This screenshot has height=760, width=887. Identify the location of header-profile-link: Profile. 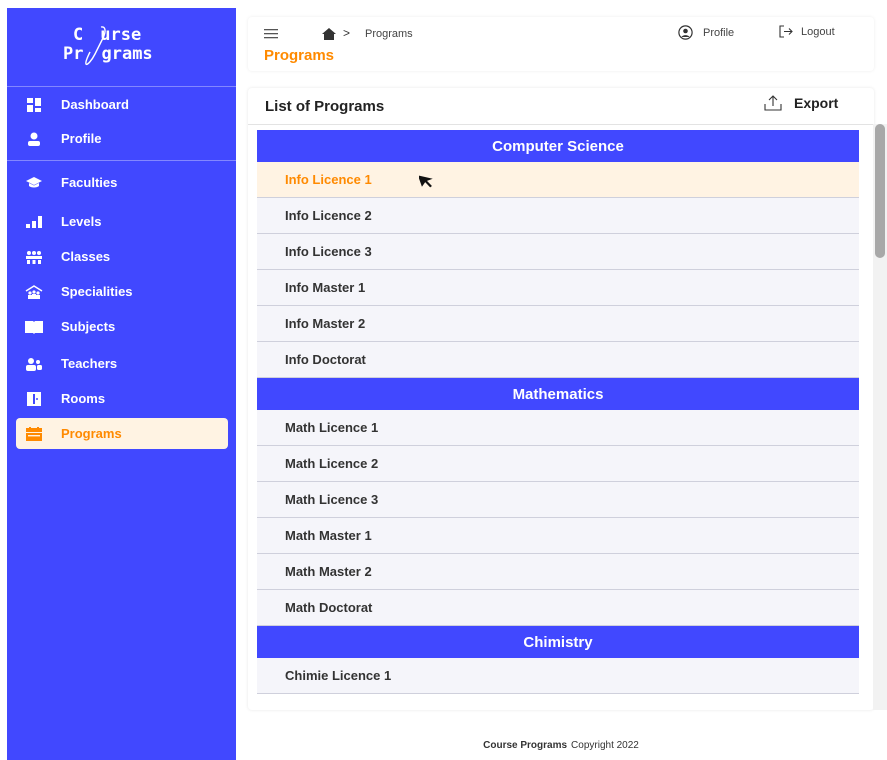
(706, 32).